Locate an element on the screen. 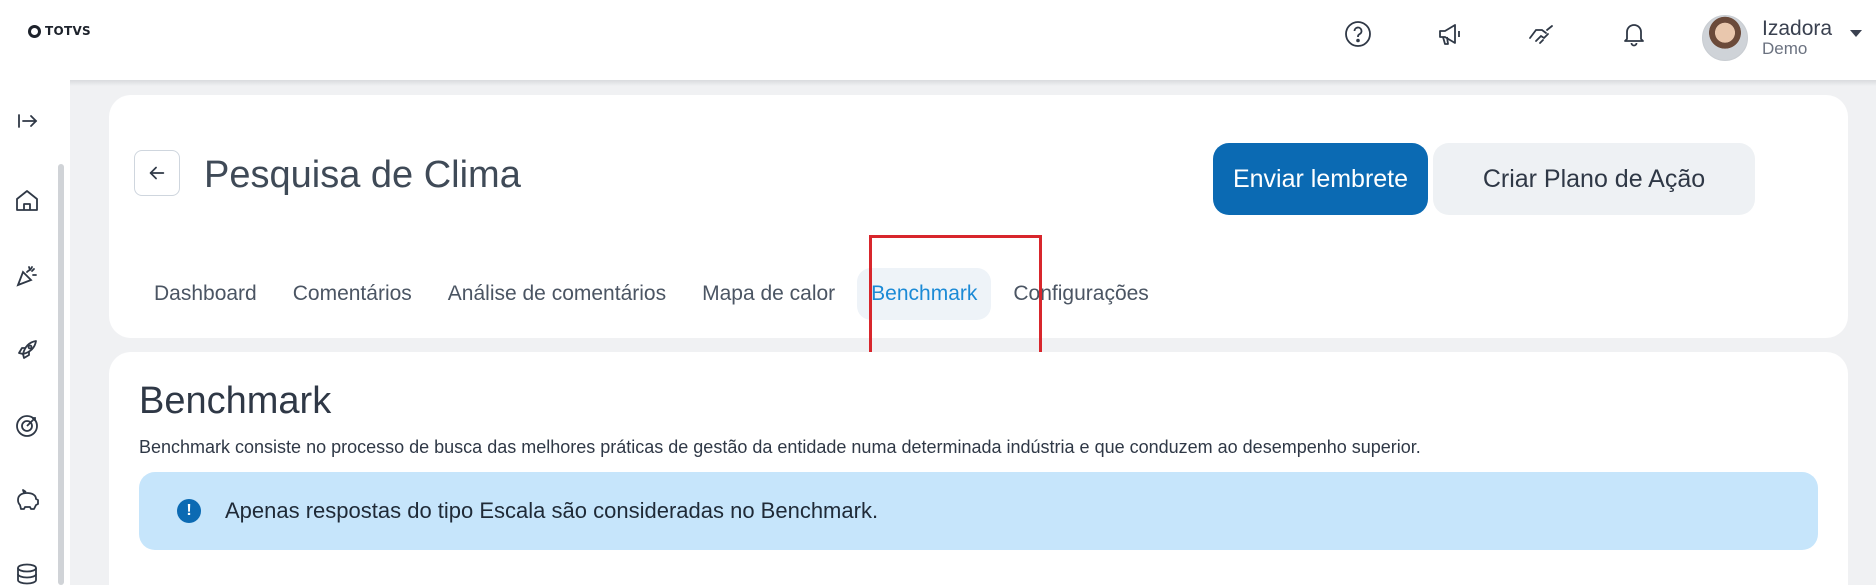  chevron-down-icon is located at coordinates (1856, 33).